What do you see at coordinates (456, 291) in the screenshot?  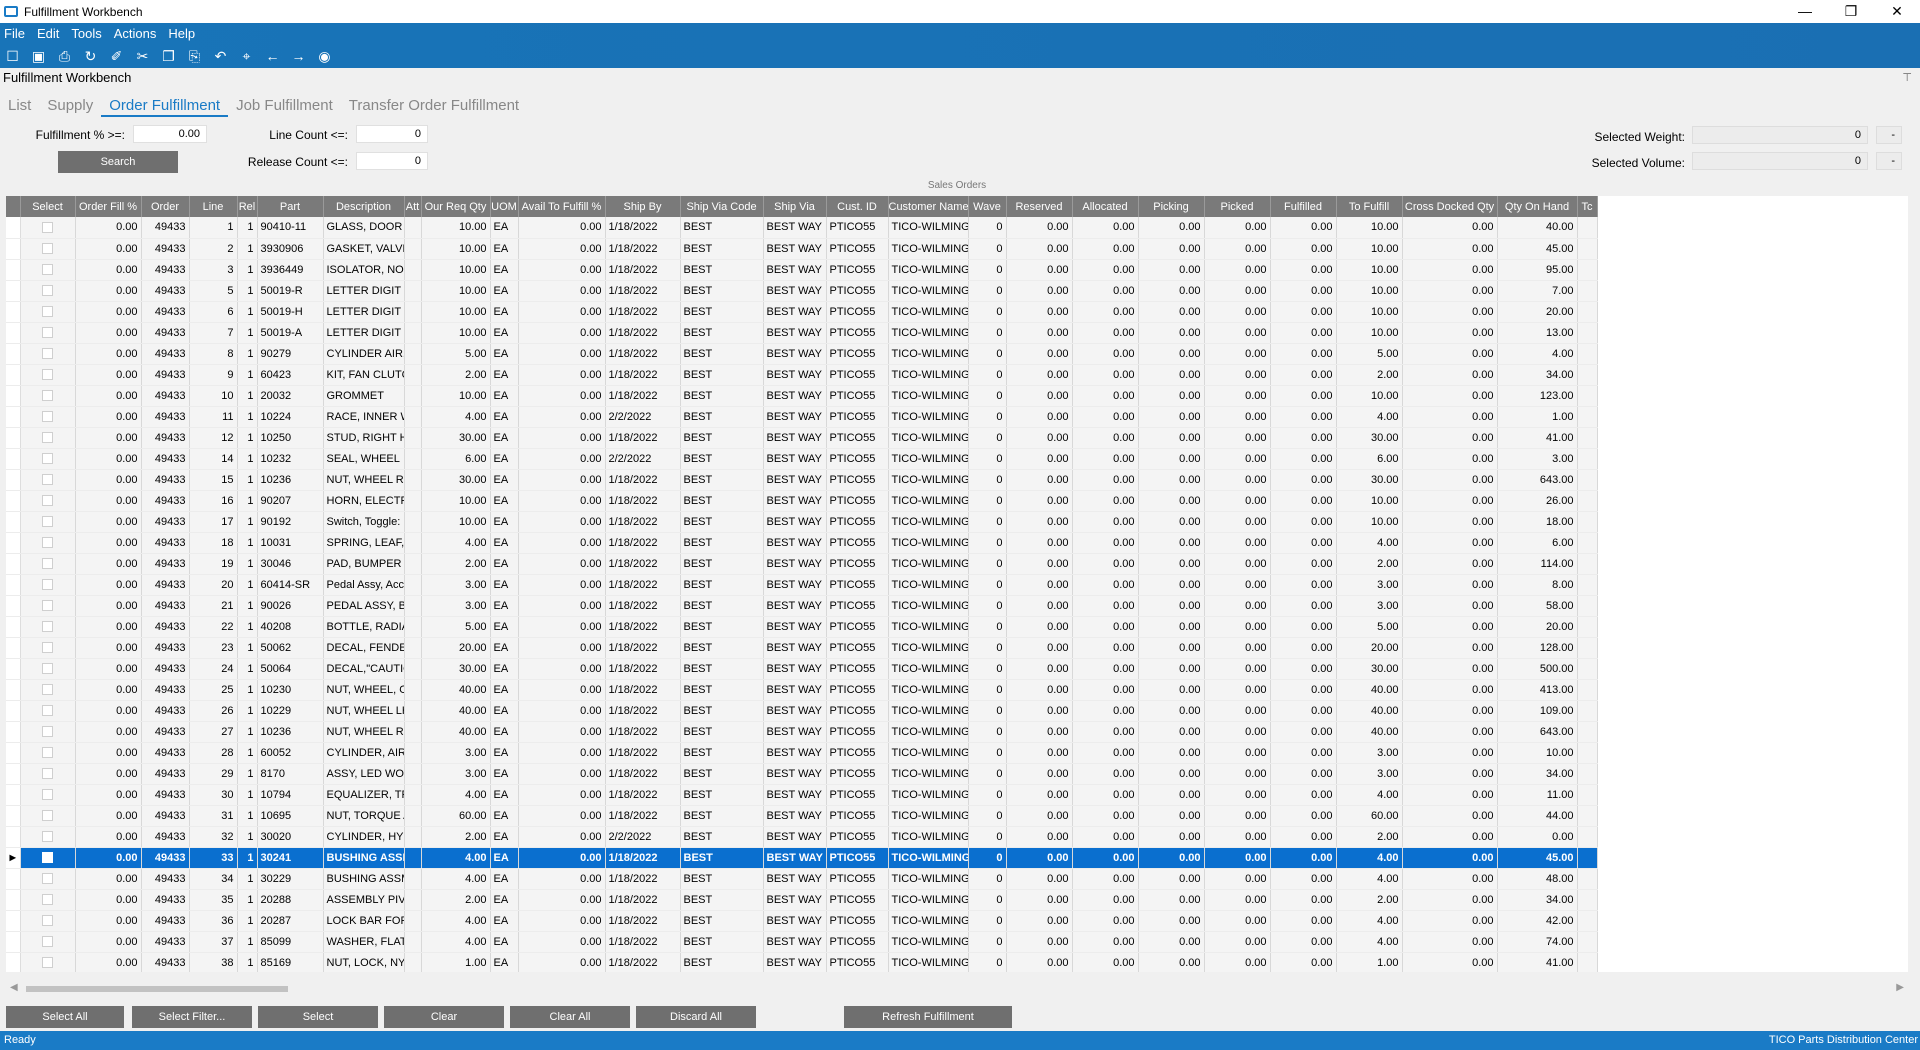 I see `cell-our-req-qty: 10.00` at bounding box center [456, 291].